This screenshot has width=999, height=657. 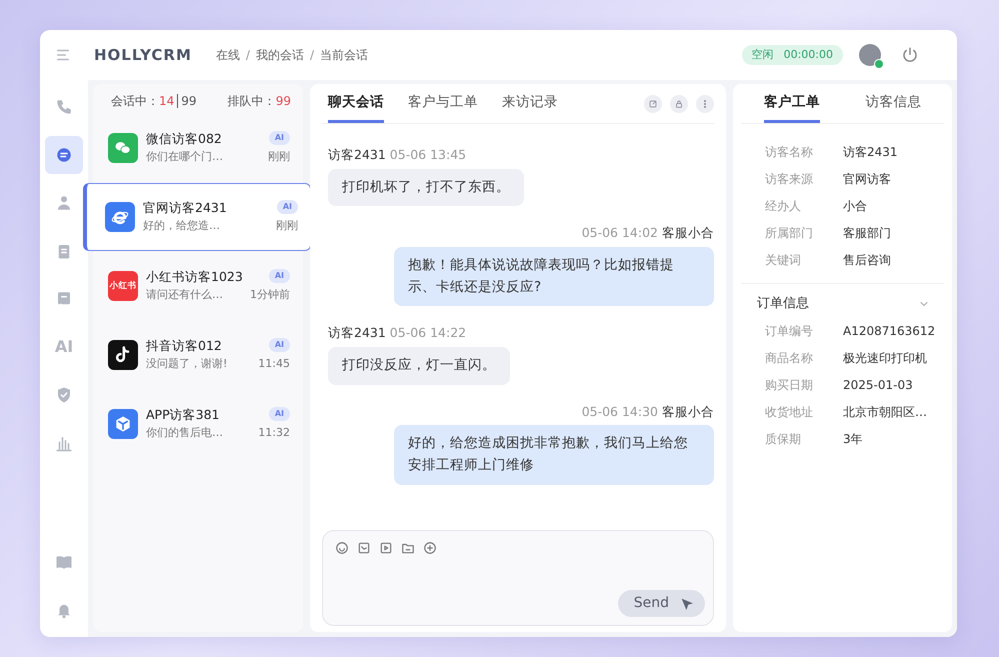 I want to click on lock-button, so click(x=679, y=103).